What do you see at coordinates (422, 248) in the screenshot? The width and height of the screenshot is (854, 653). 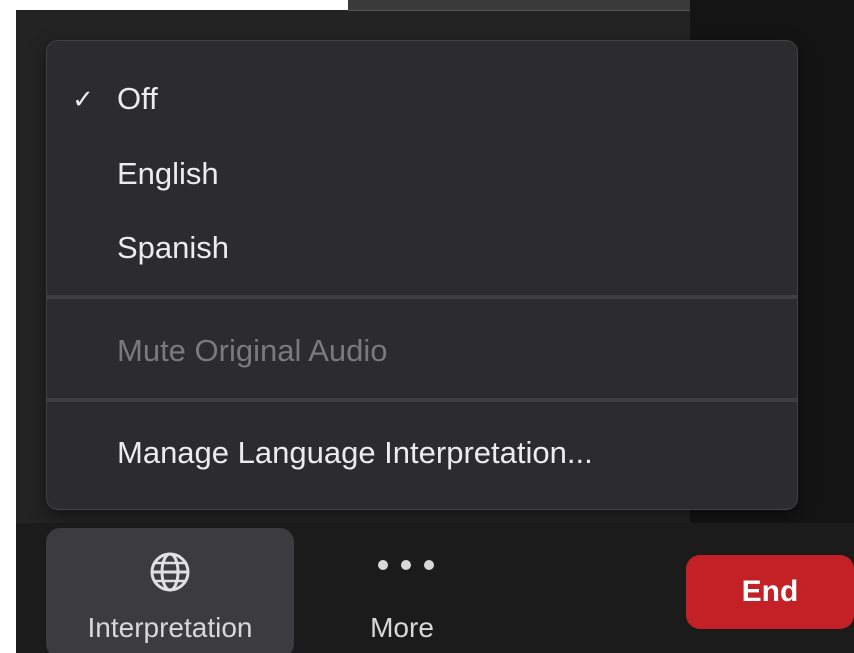 I see `menu-item-spanish: Spanish` at bounding box center [422, 248].